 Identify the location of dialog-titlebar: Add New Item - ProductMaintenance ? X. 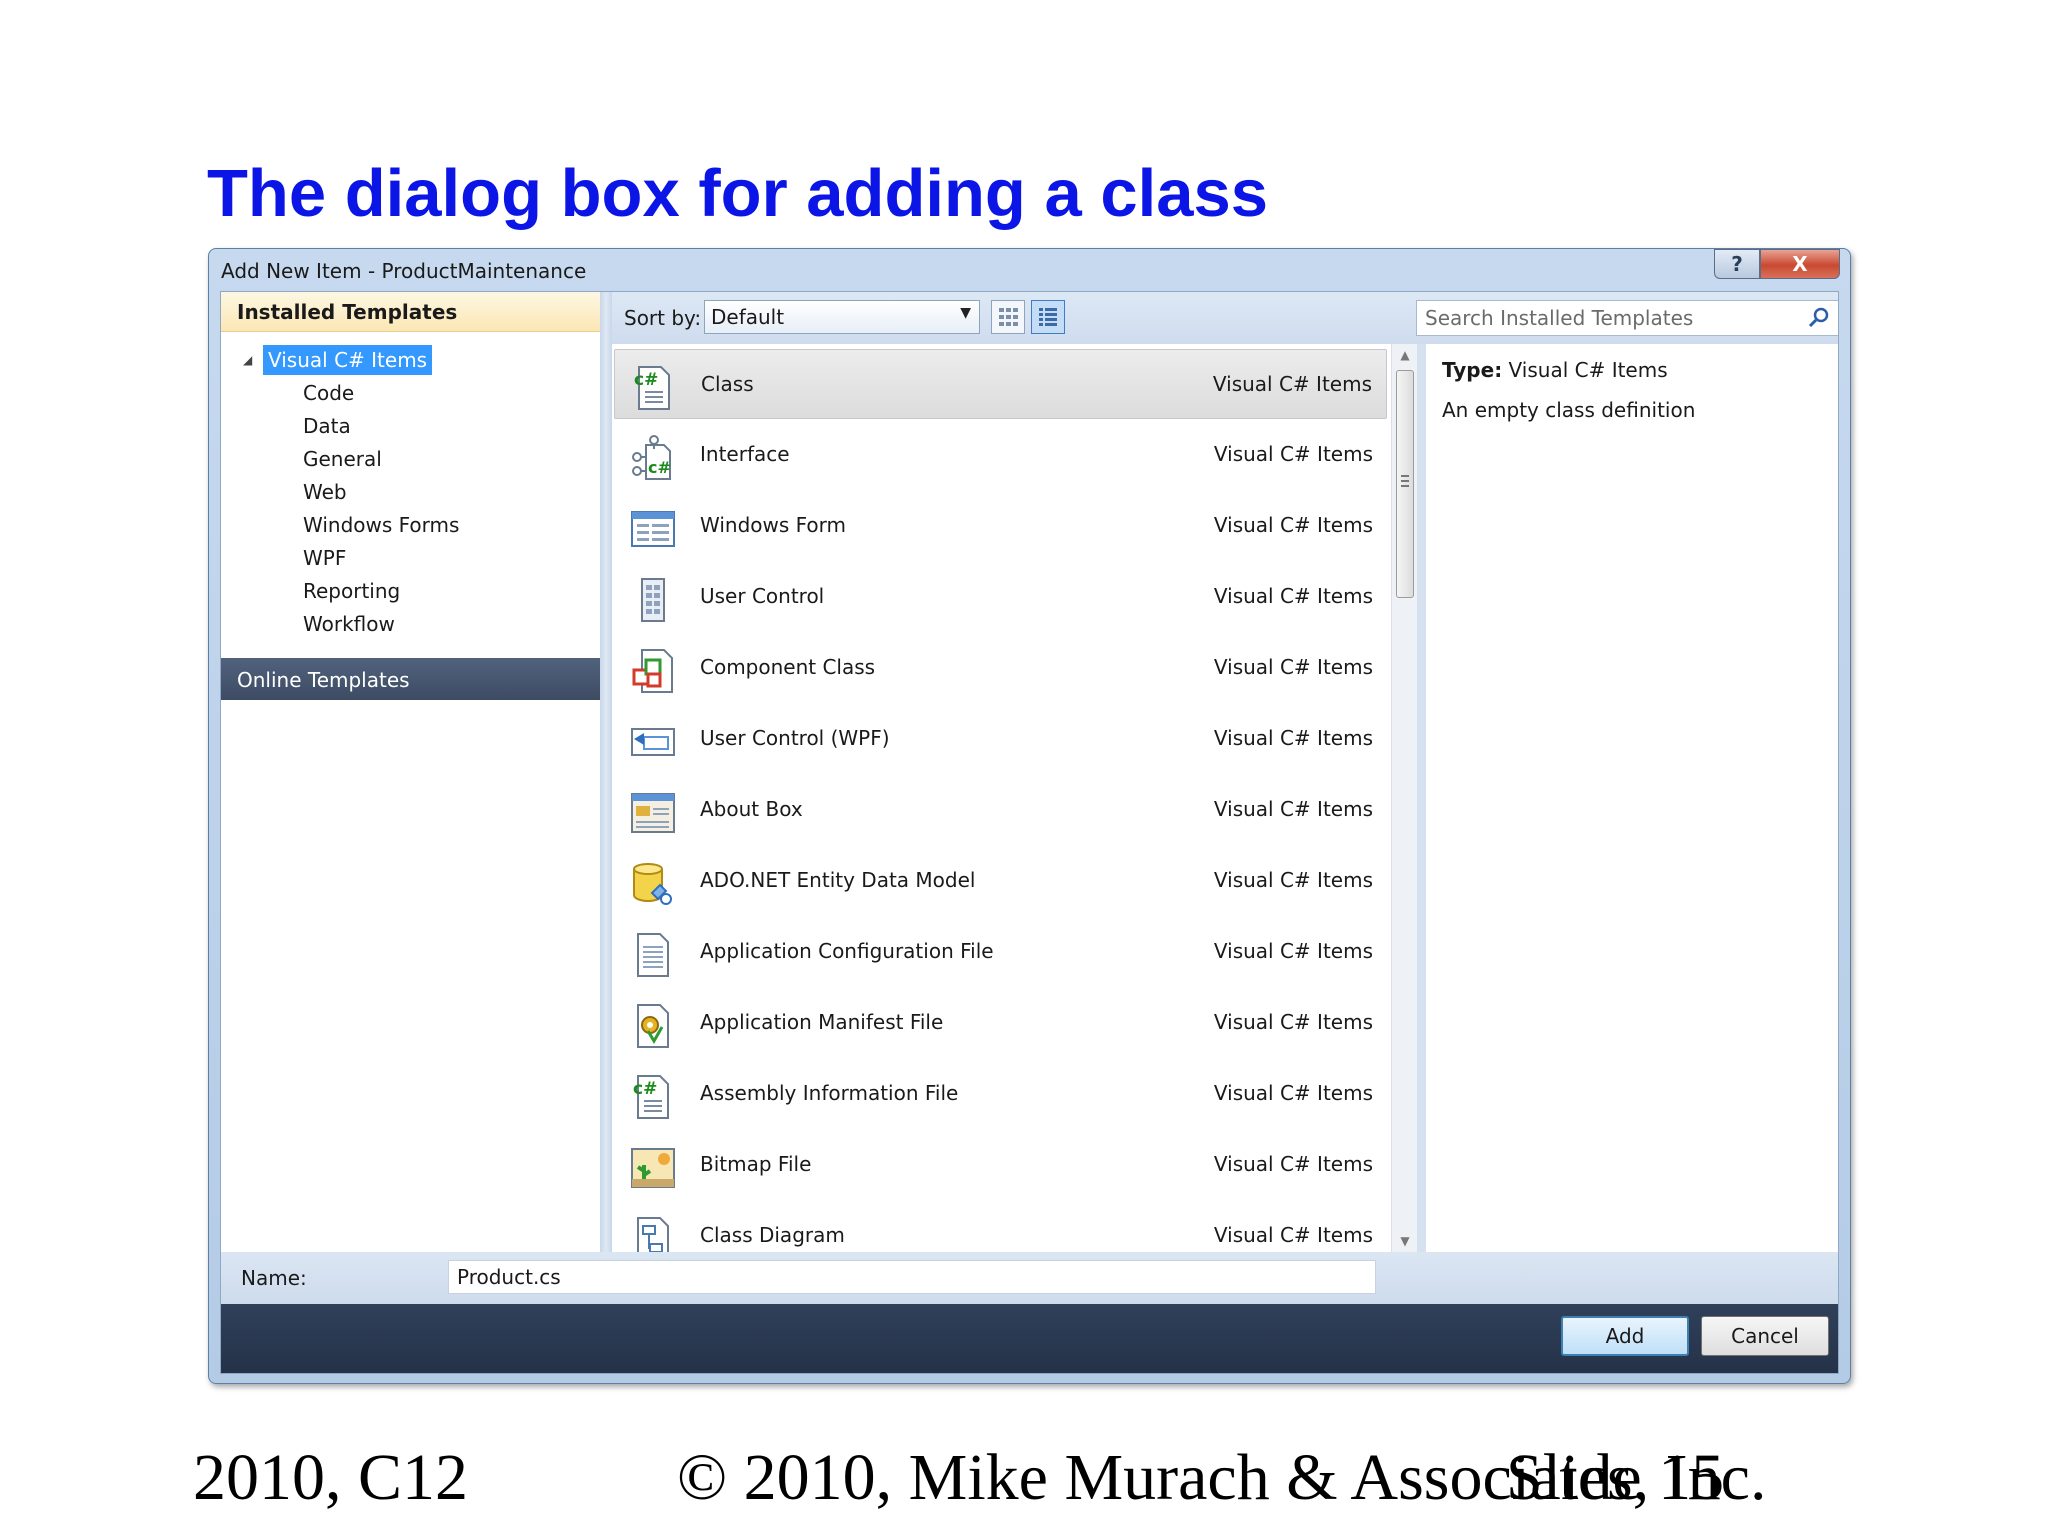
(1029, 270).